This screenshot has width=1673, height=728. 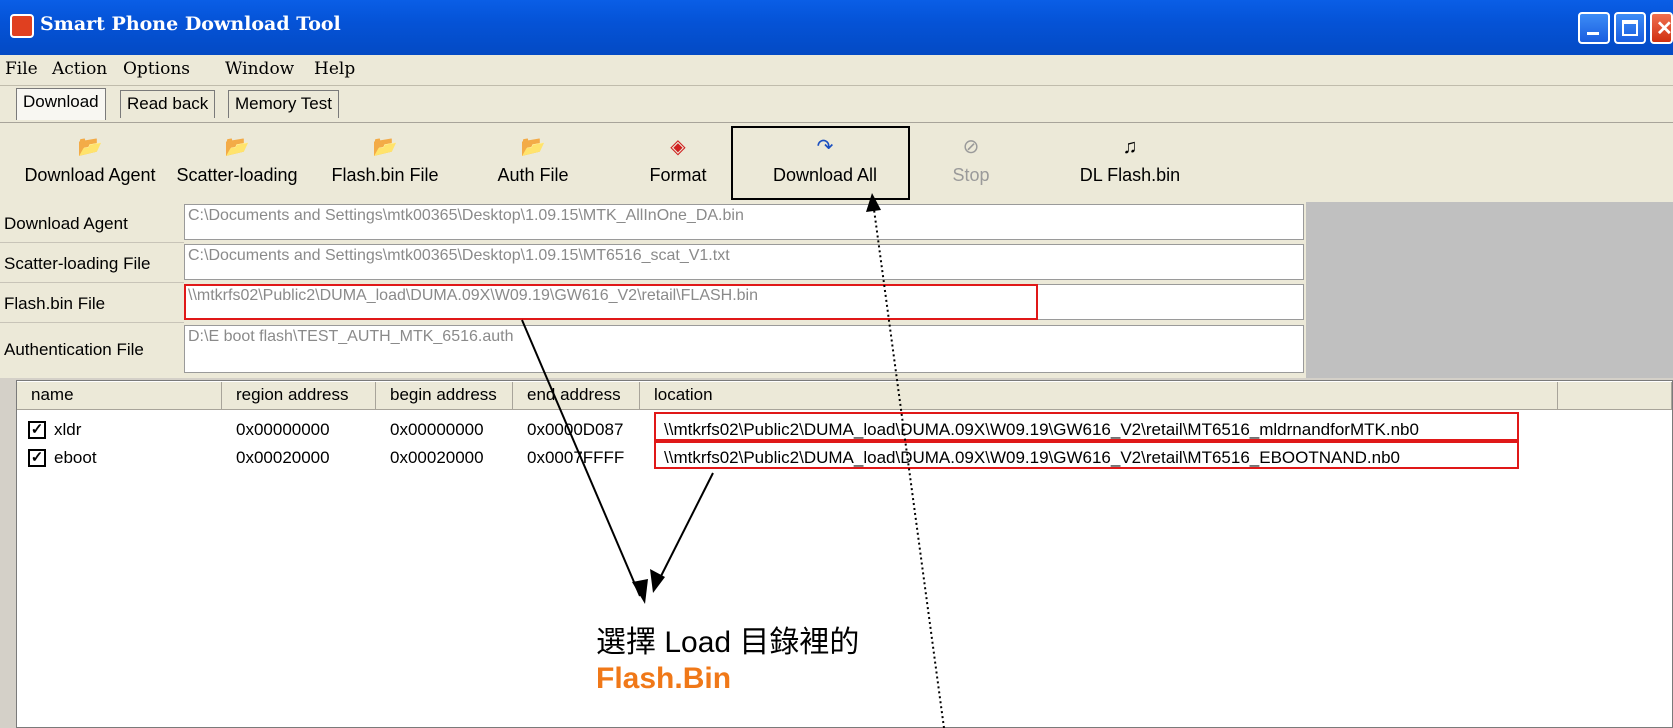 What do you see at coordinates (908, 464) in the screenshot?
I see `dotted-arrow-line-to-download-all` at bounding box center [908, 464].